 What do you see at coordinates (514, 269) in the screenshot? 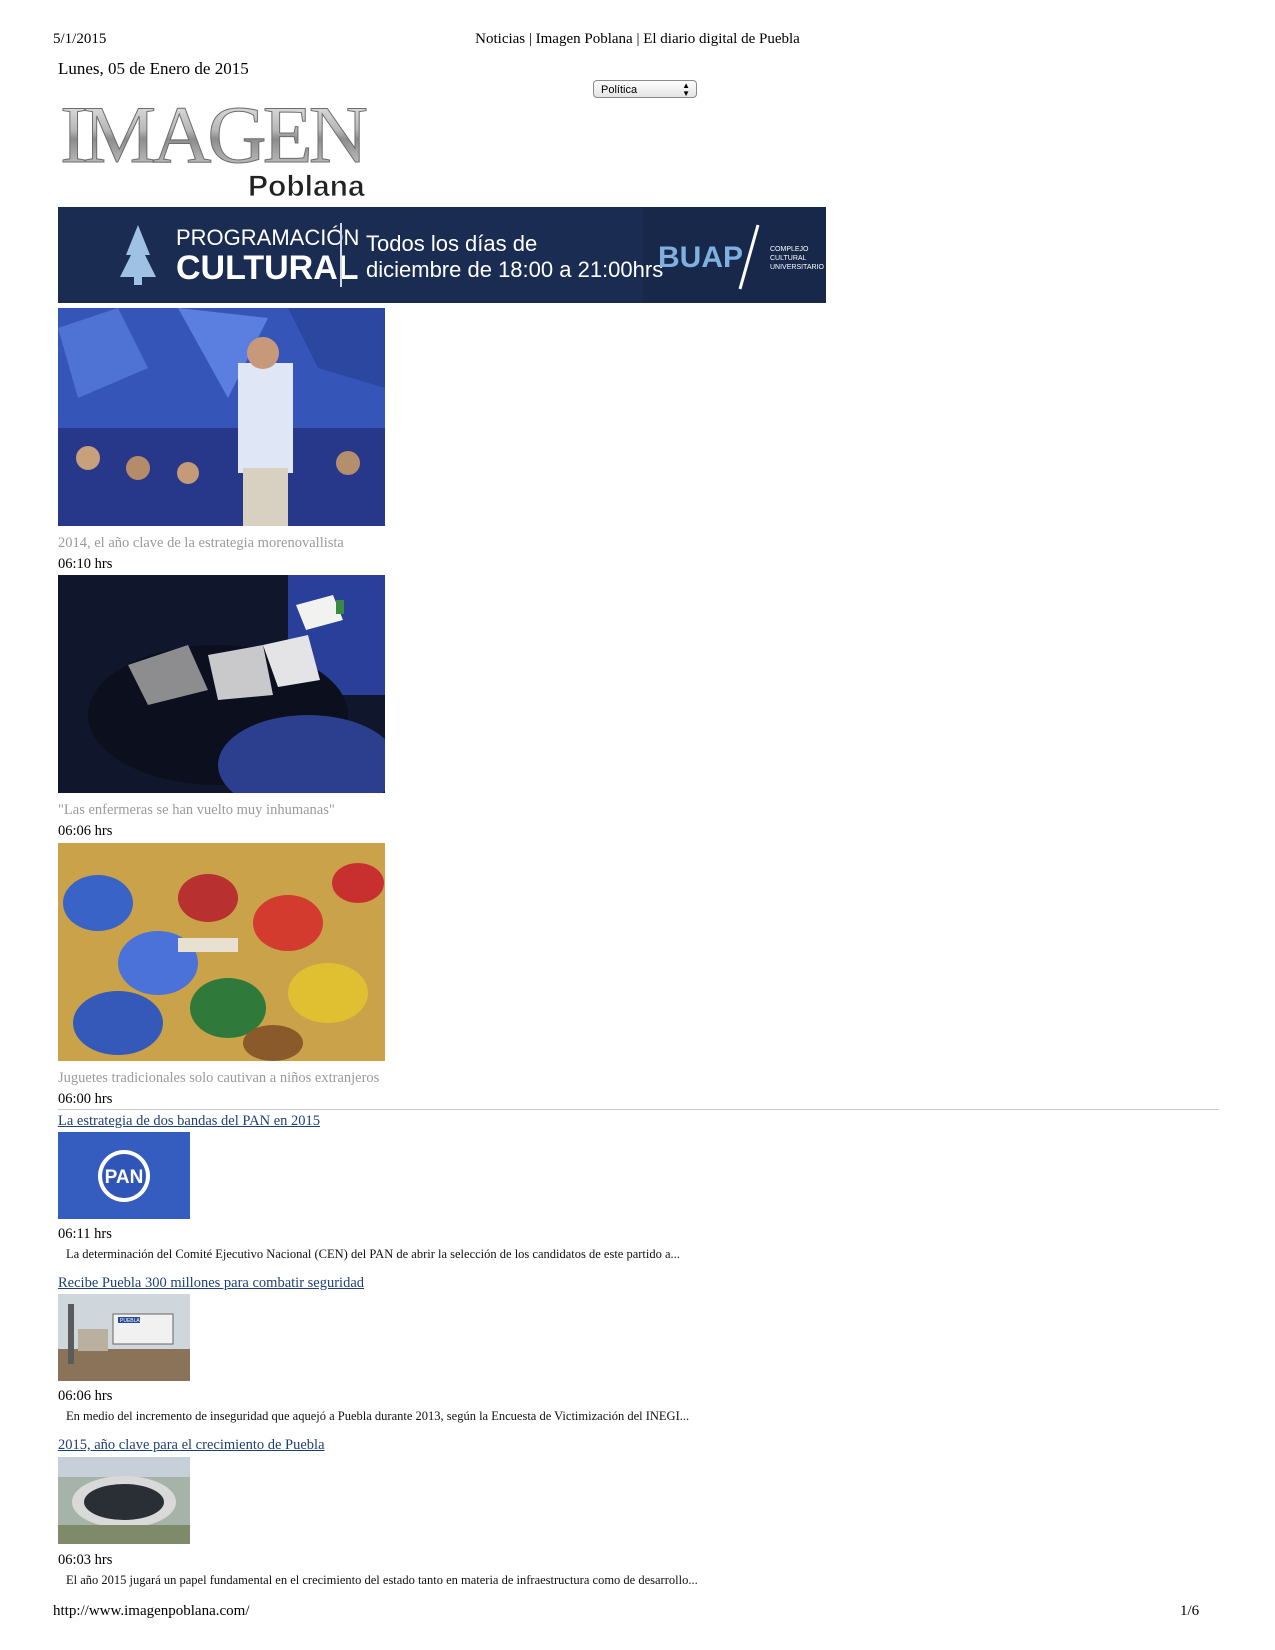
I see `banner-schedule-2: diciembre de 18:00 a 21:00hrs` at bounding box center [514, 269].